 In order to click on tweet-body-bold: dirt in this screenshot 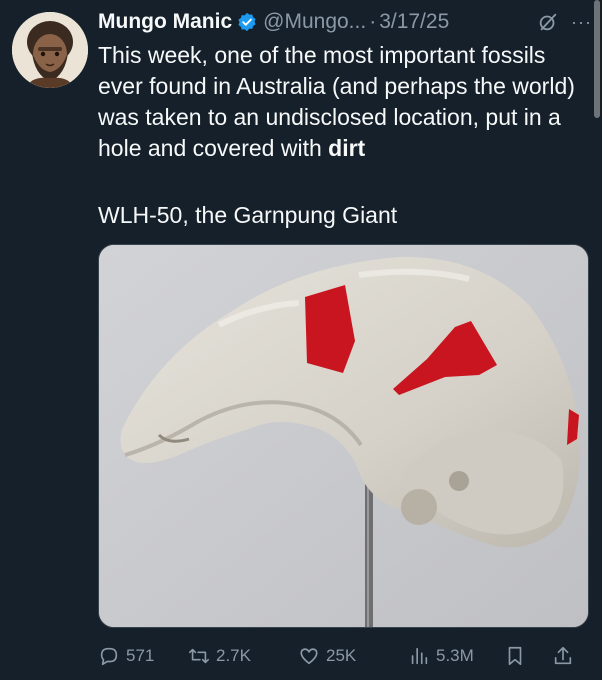, I will do `click(347, 148)`.